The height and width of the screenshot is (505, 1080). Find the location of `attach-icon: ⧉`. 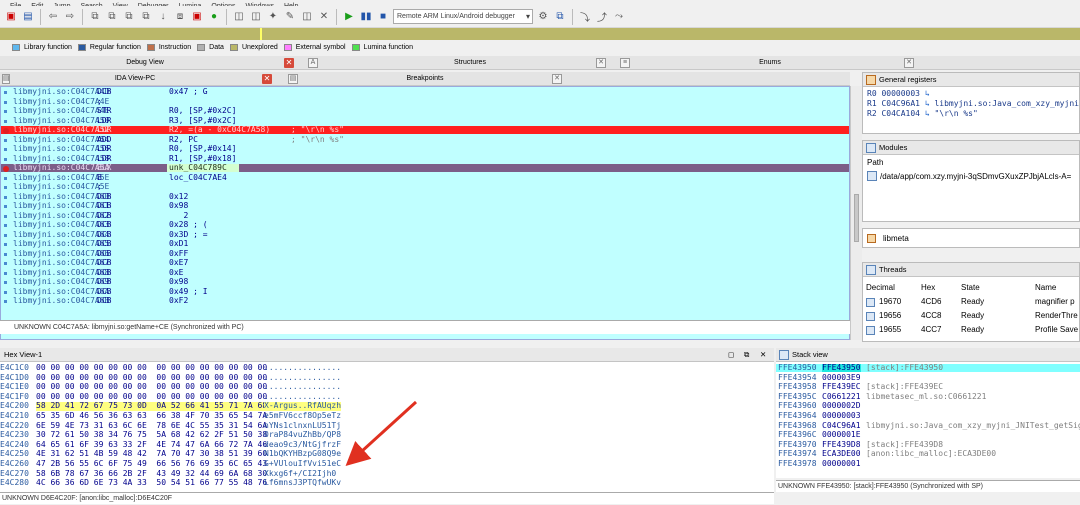

attach-icon: ⧉ is located at coordinates (560, 17).